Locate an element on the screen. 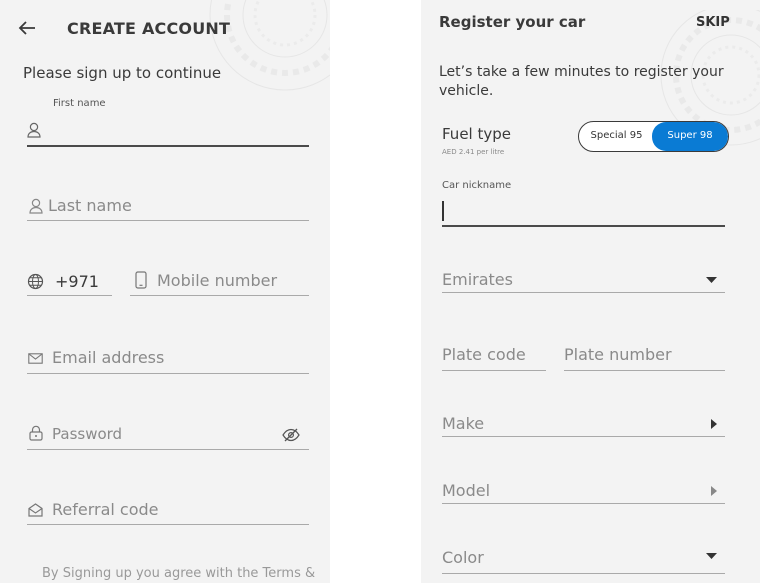  make-underline is located at coordinates (583, 436).